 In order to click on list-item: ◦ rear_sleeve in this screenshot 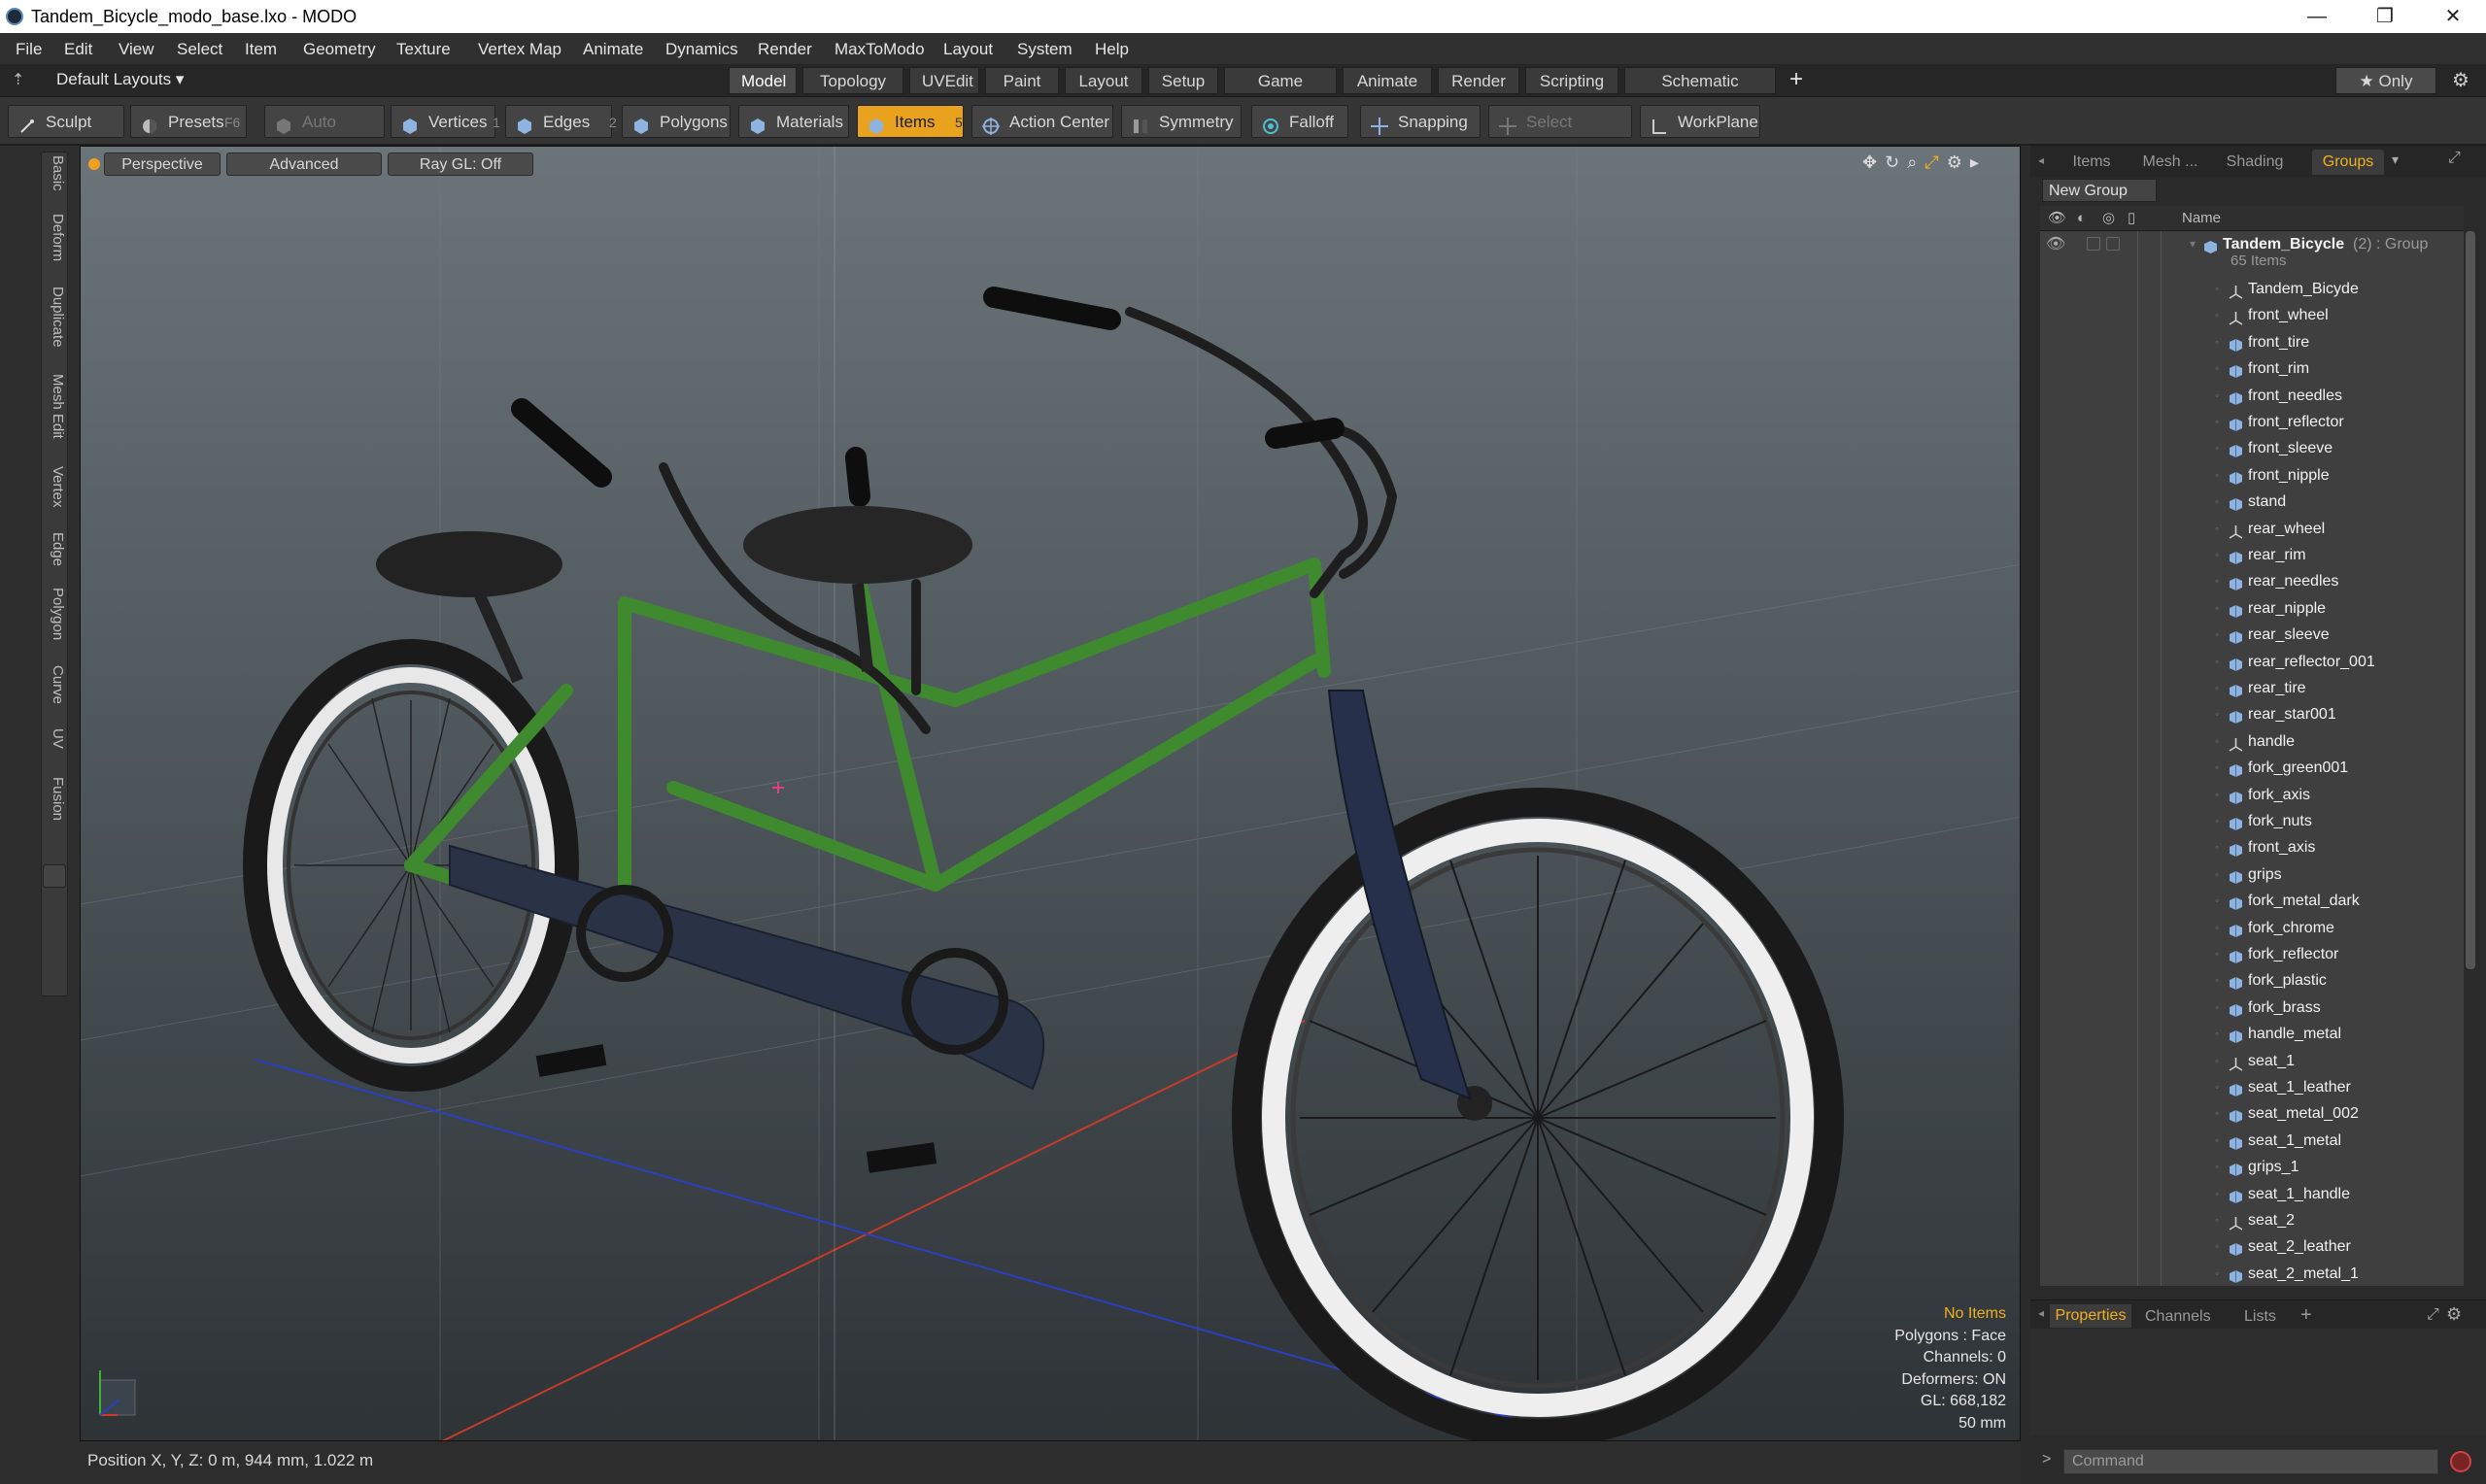, I will do `click(2252, 635)`.